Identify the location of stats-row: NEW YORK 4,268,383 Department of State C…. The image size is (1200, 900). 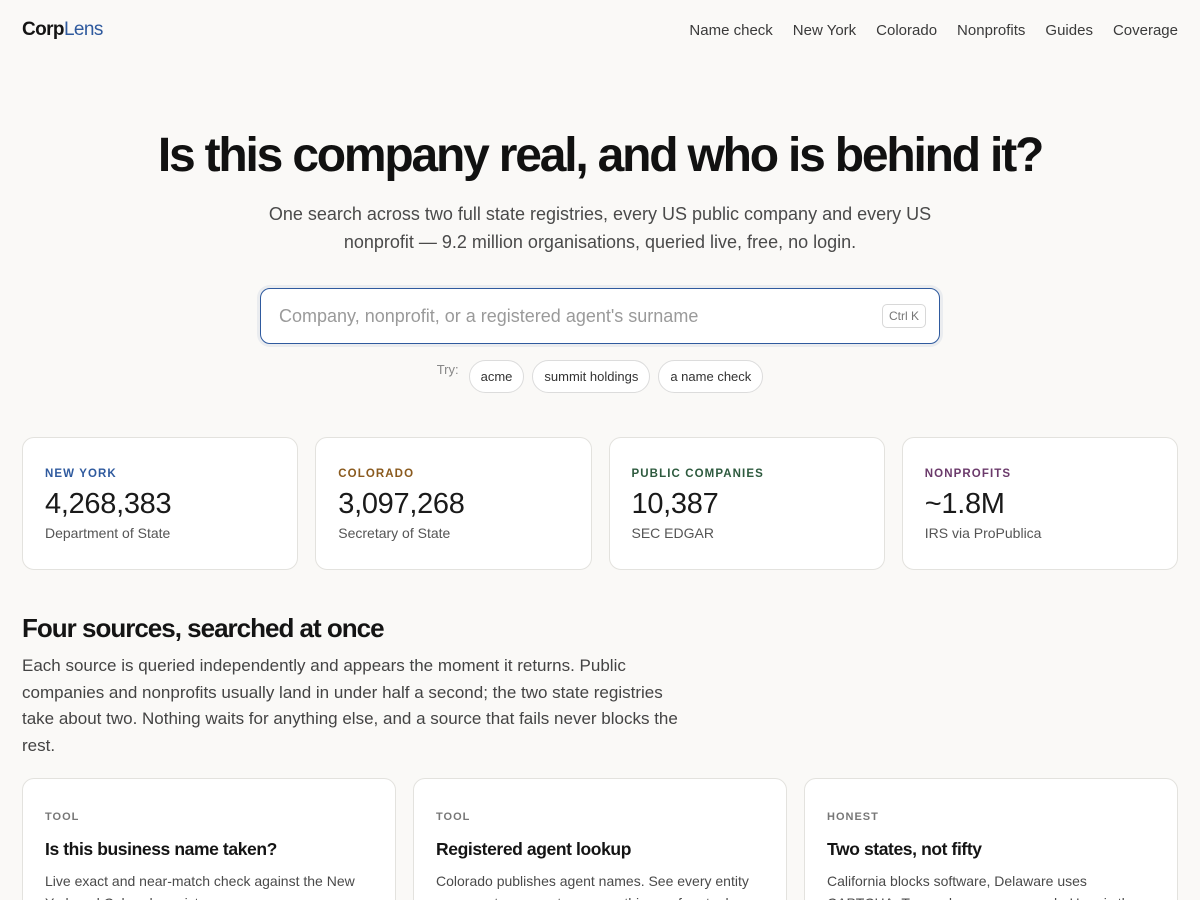
(600, 503).